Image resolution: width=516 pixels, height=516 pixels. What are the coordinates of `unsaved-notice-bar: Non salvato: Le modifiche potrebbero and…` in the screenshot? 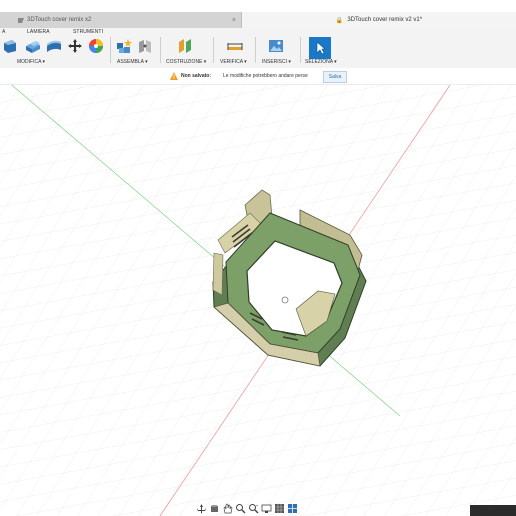 It's located at (258, 76).